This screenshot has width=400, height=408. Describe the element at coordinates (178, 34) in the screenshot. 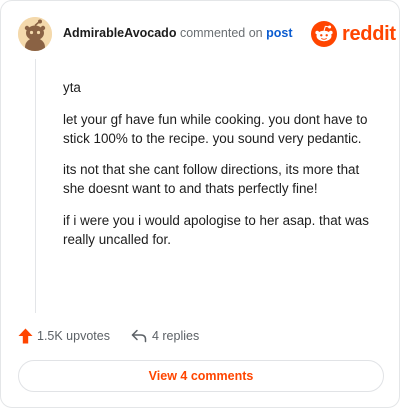

I see `comment-header: AdmirableAvocado commented on post` at that location.